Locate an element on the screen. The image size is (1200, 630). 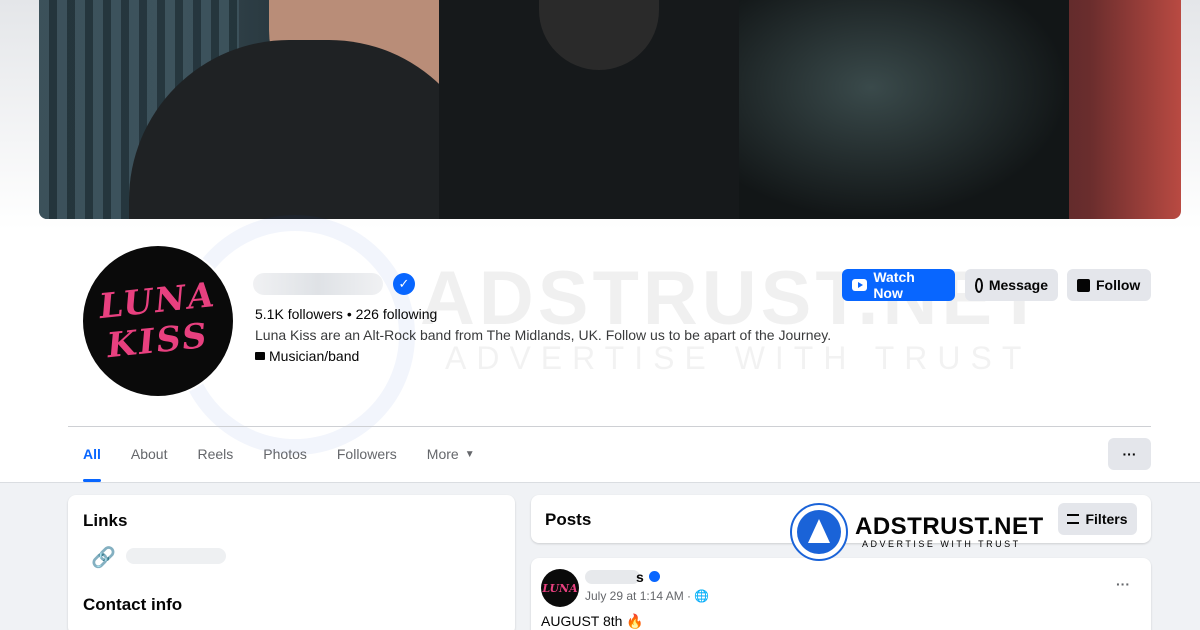
watch-now-label: Watch Now is located at coordinates (894, 285).